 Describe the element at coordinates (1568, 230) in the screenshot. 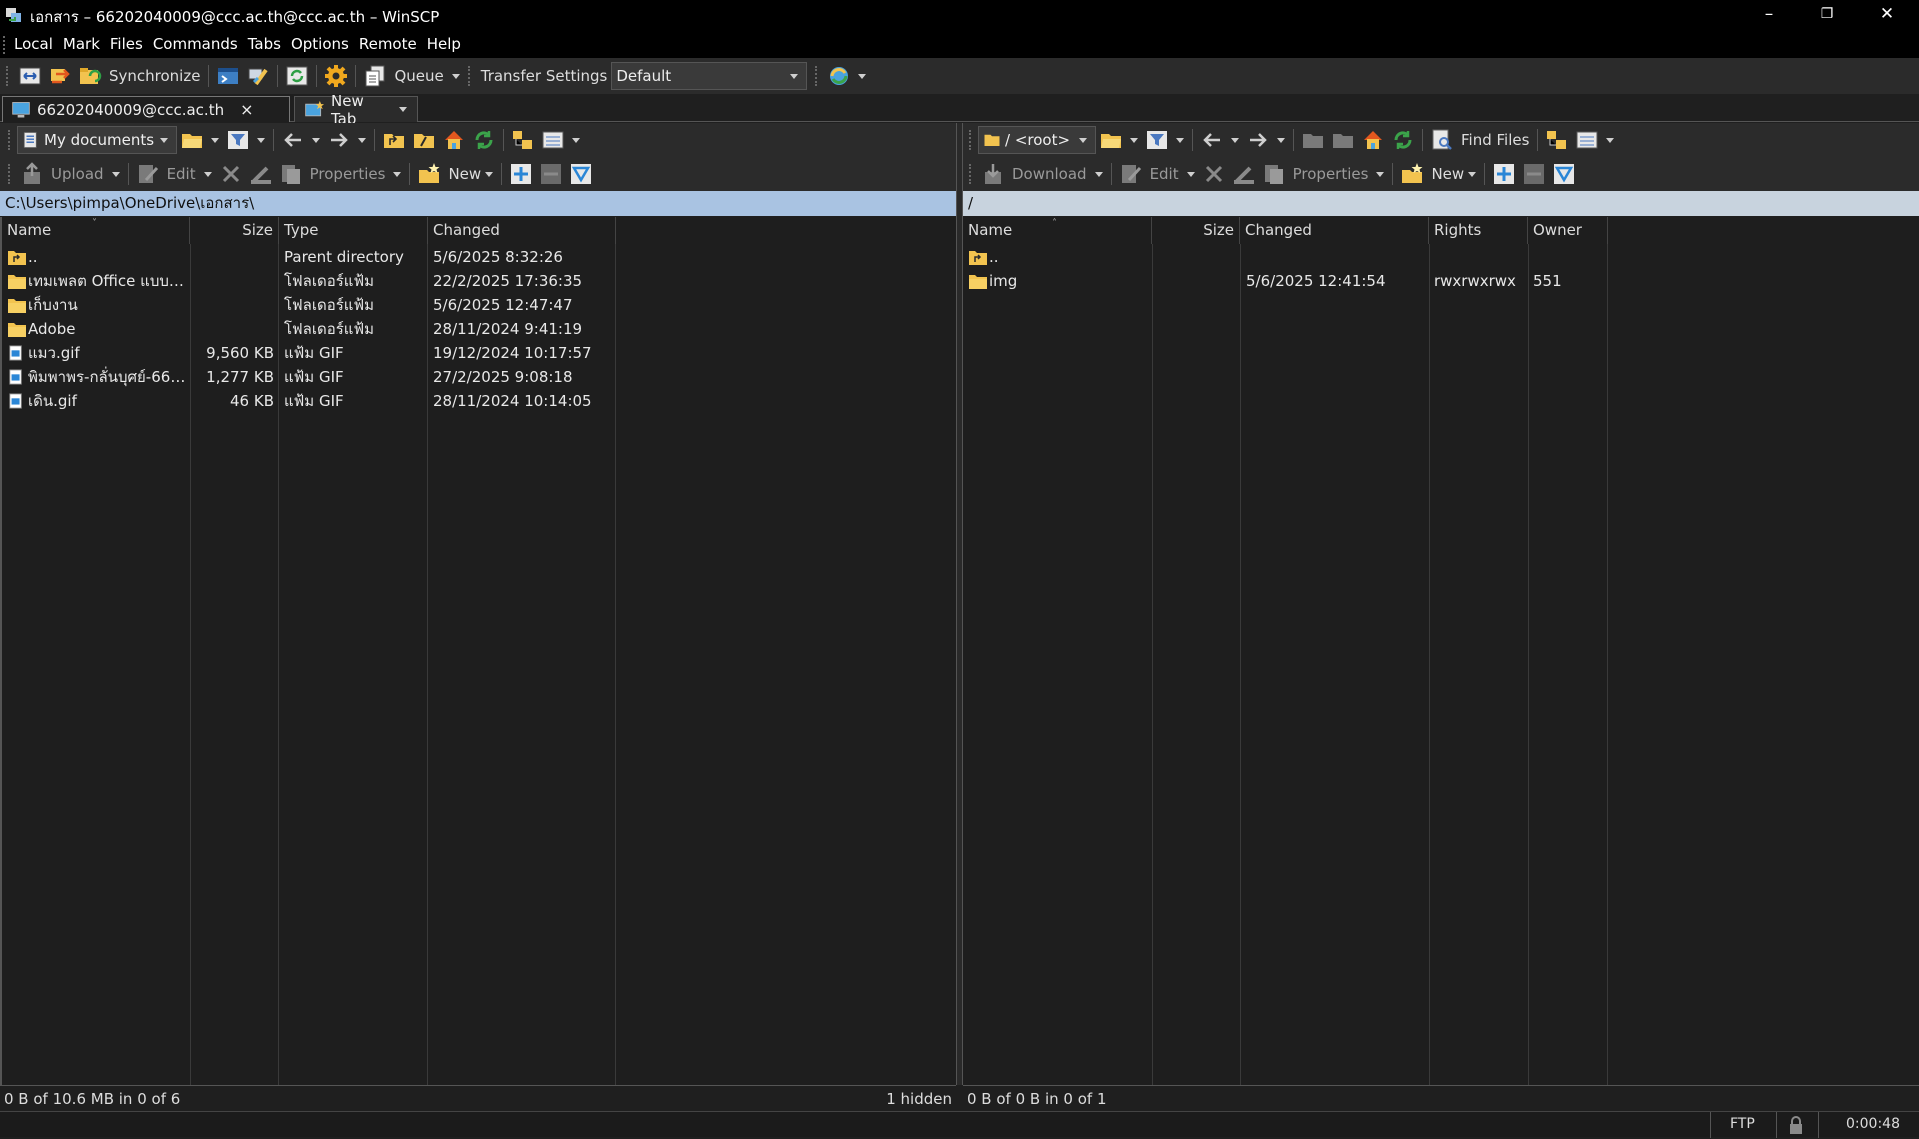

I see `remote-column-owner: Owner` at that location.